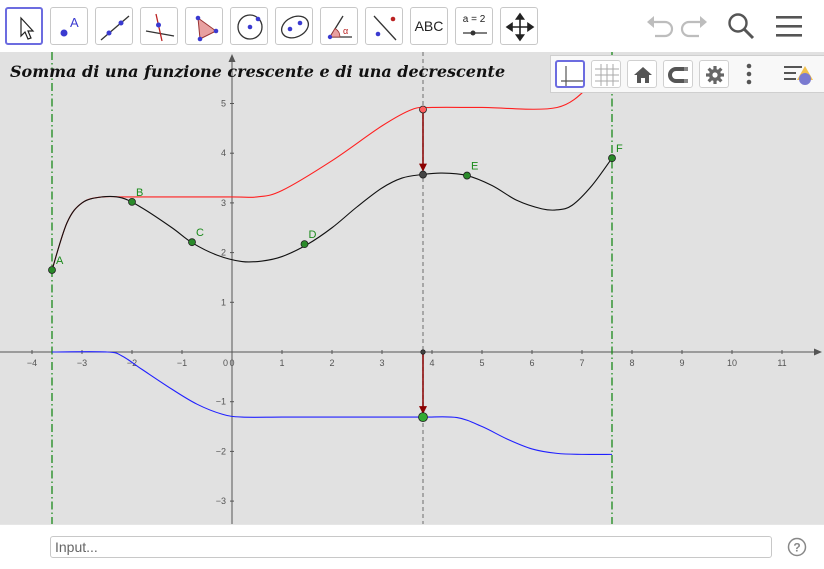 This screenshot has height=569, width=824. I want to click on input-bar: ?, so click(412, 546).